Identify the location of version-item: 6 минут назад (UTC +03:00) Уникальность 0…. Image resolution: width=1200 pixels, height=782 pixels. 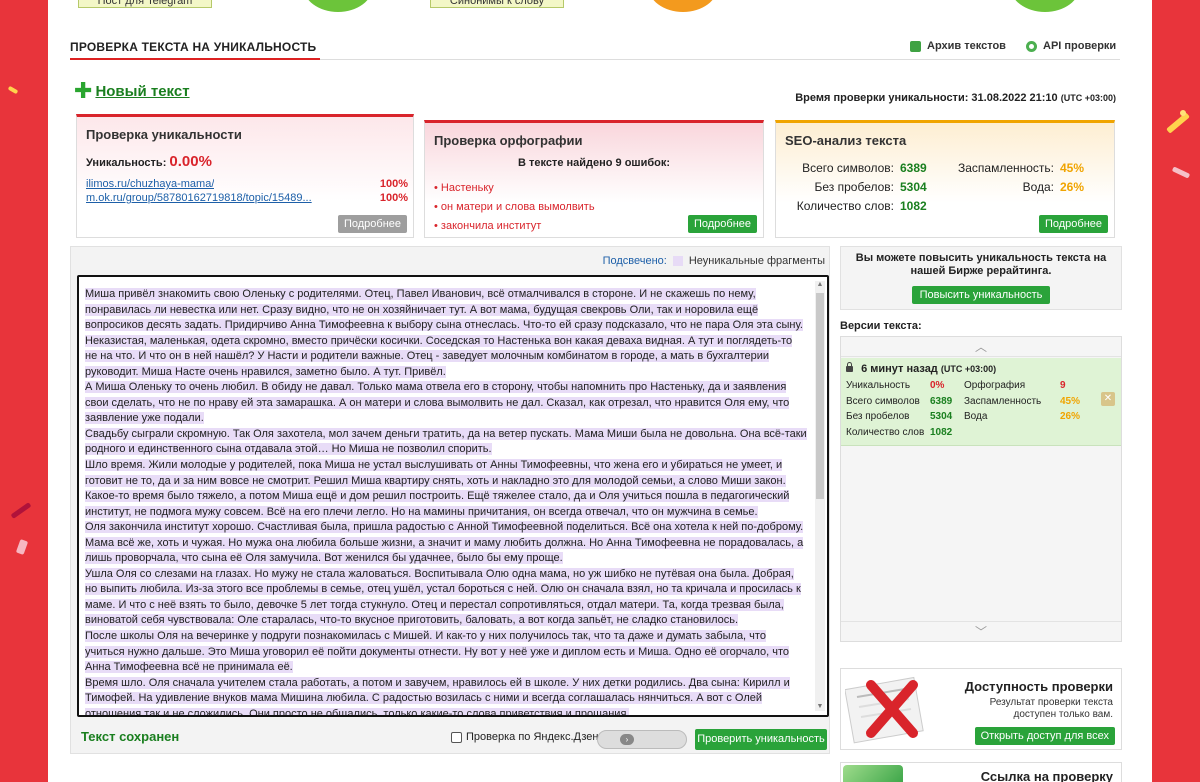
(981, 402).